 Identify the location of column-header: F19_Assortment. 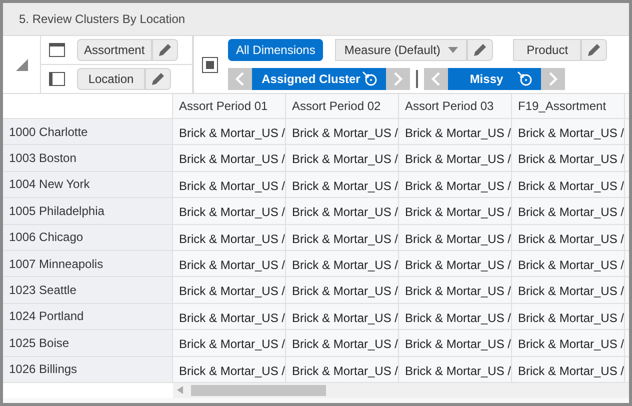
(568, 106).